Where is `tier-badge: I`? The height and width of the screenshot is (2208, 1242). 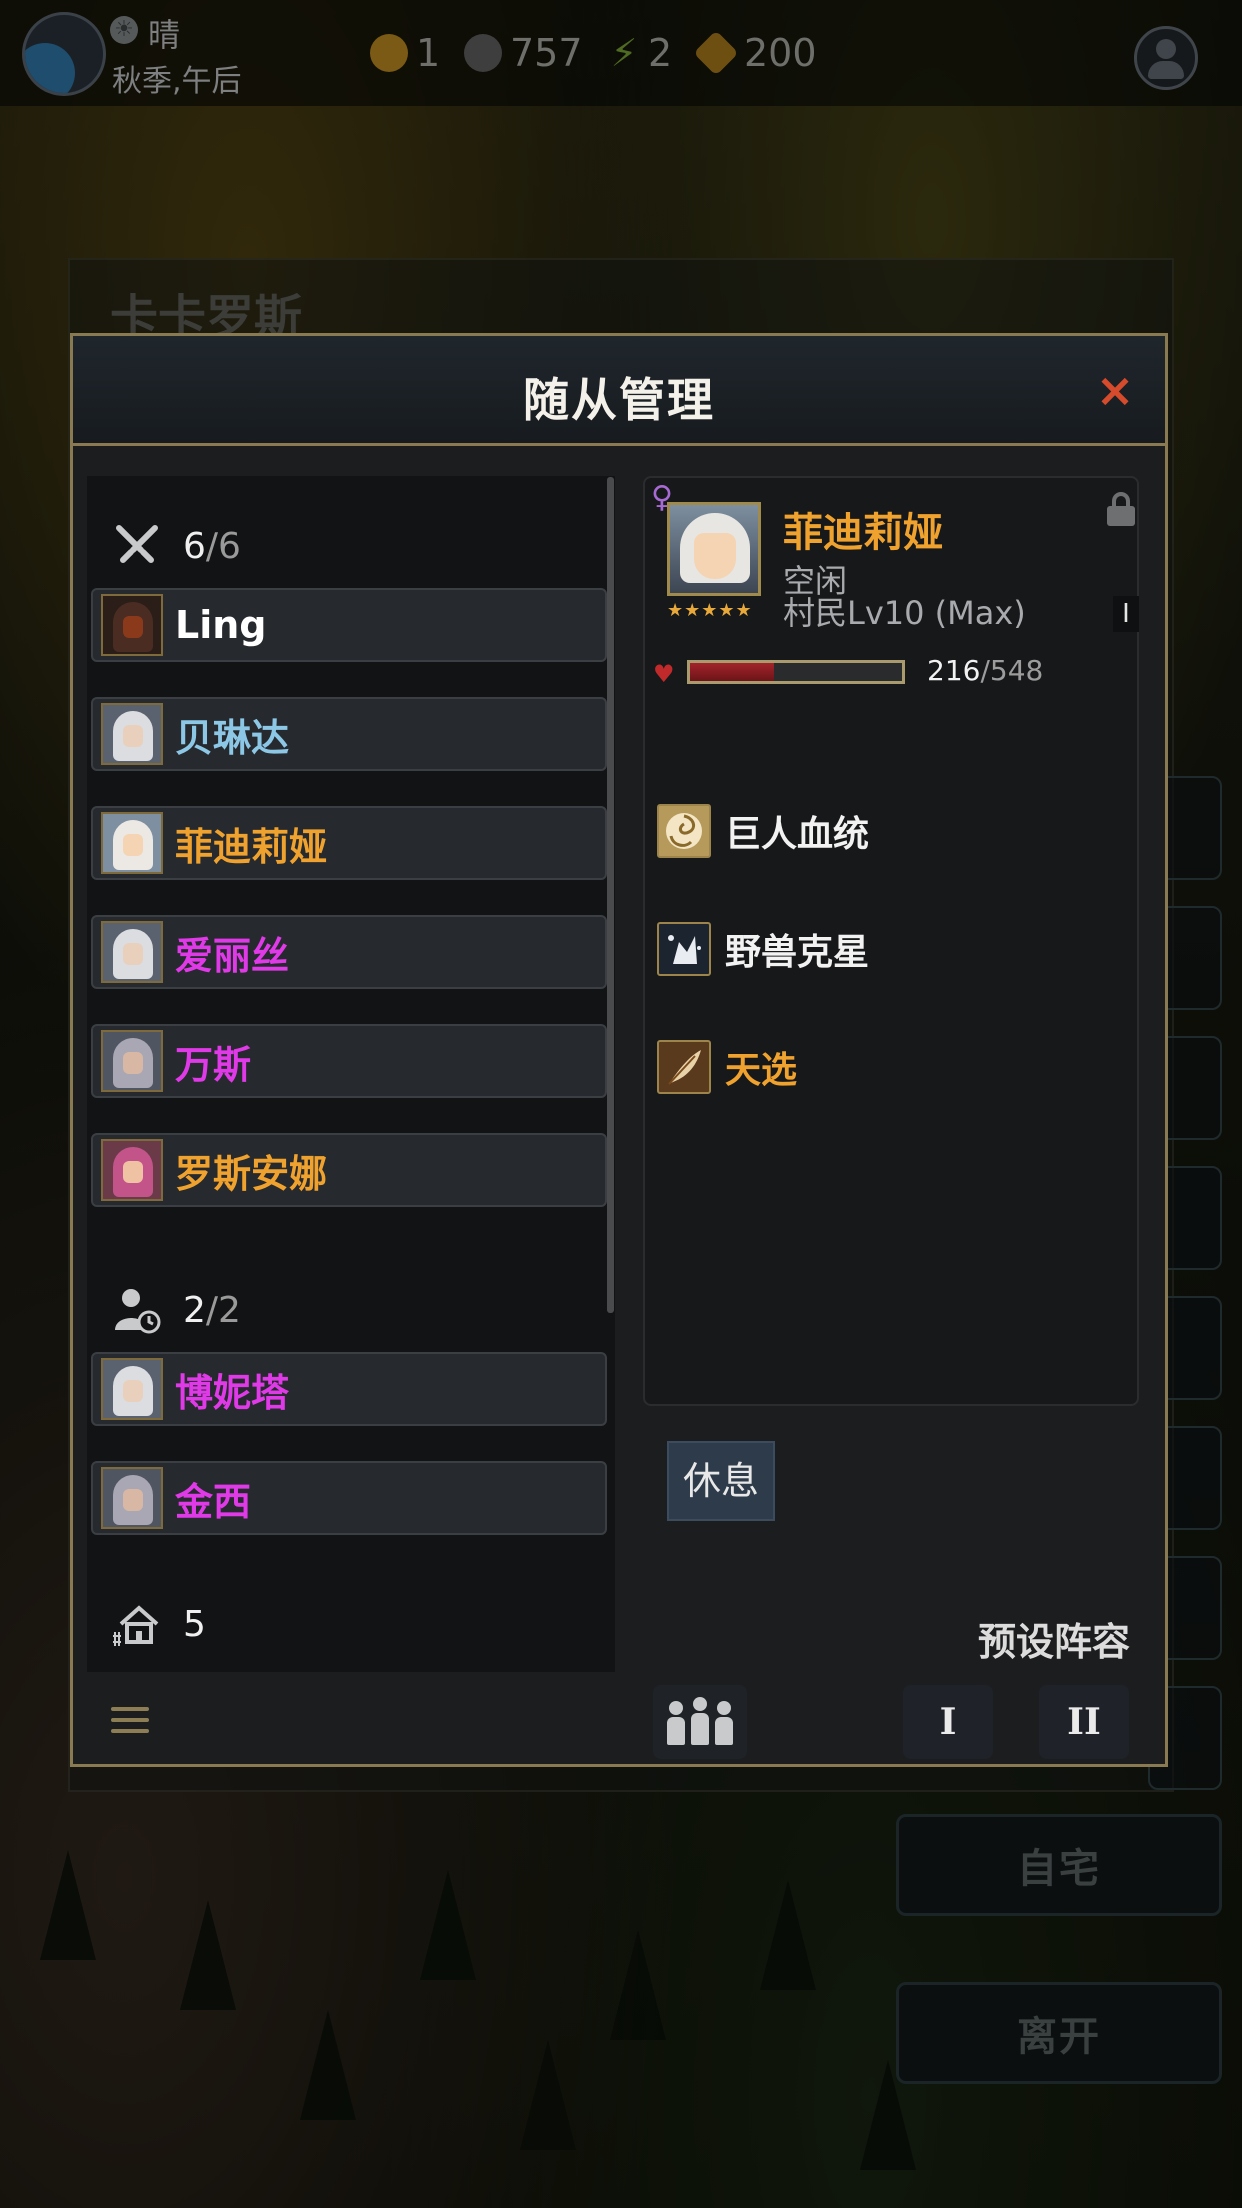 tier-badge: I is located at coordinates (1126, 614).